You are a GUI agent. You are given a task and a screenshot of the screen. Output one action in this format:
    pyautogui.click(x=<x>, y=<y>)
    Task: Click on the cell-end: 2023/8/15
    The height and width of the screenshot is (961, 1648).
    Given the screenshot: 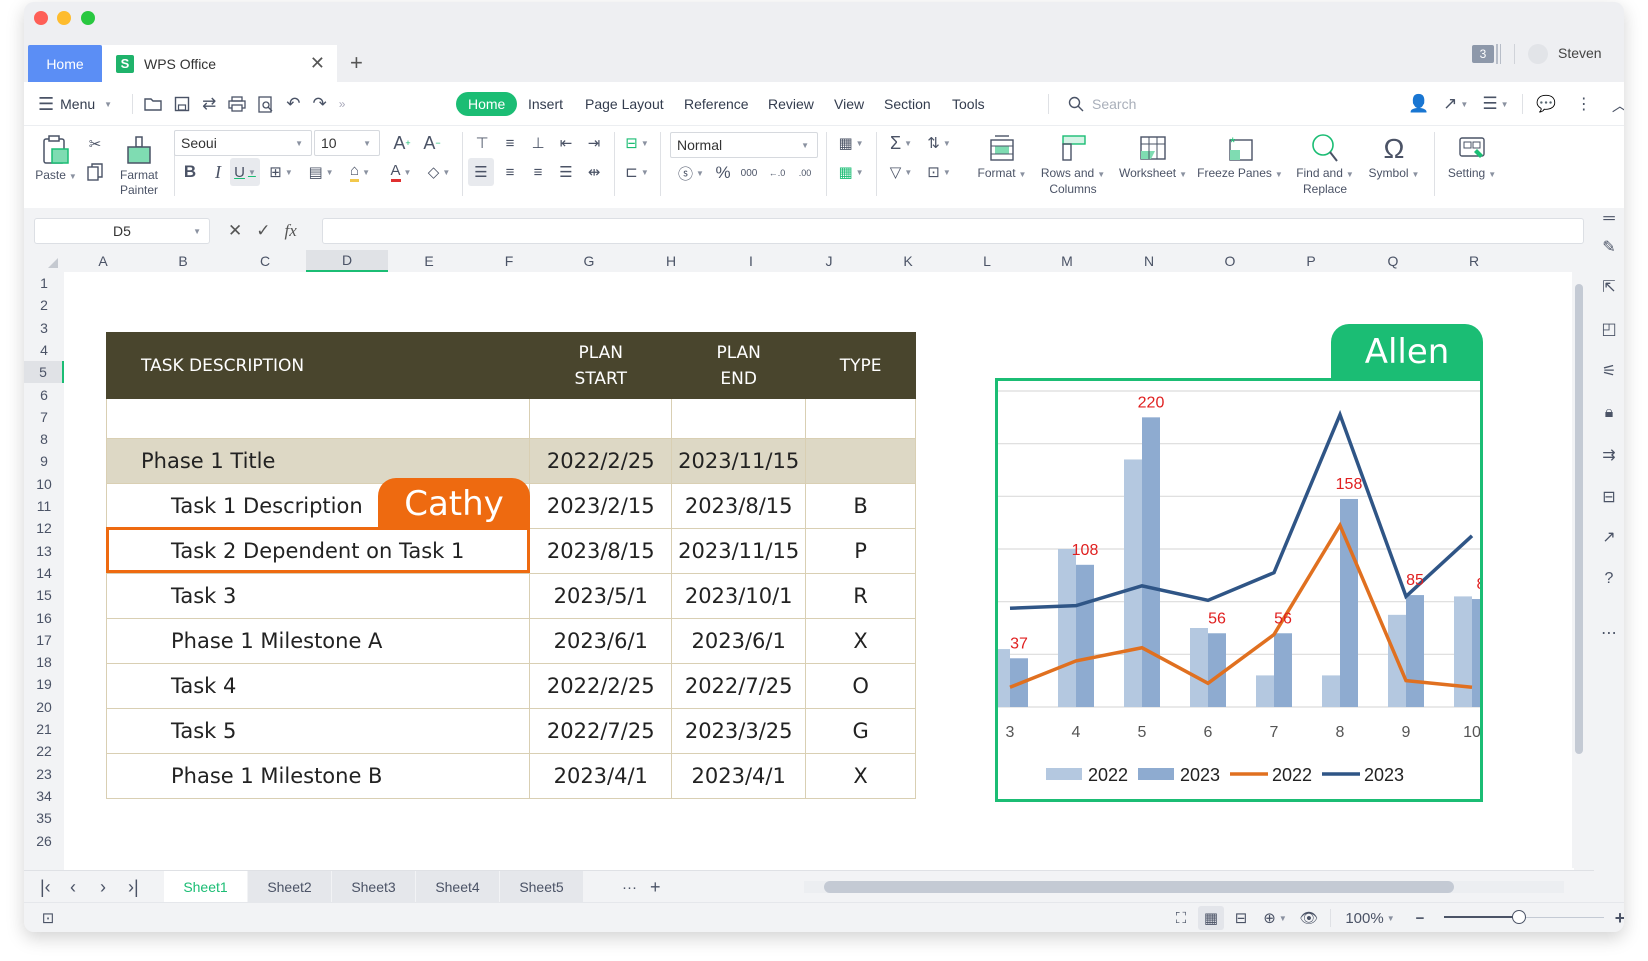 What is the action you would take?
    pyautogui.click(x=739, y=506)
    